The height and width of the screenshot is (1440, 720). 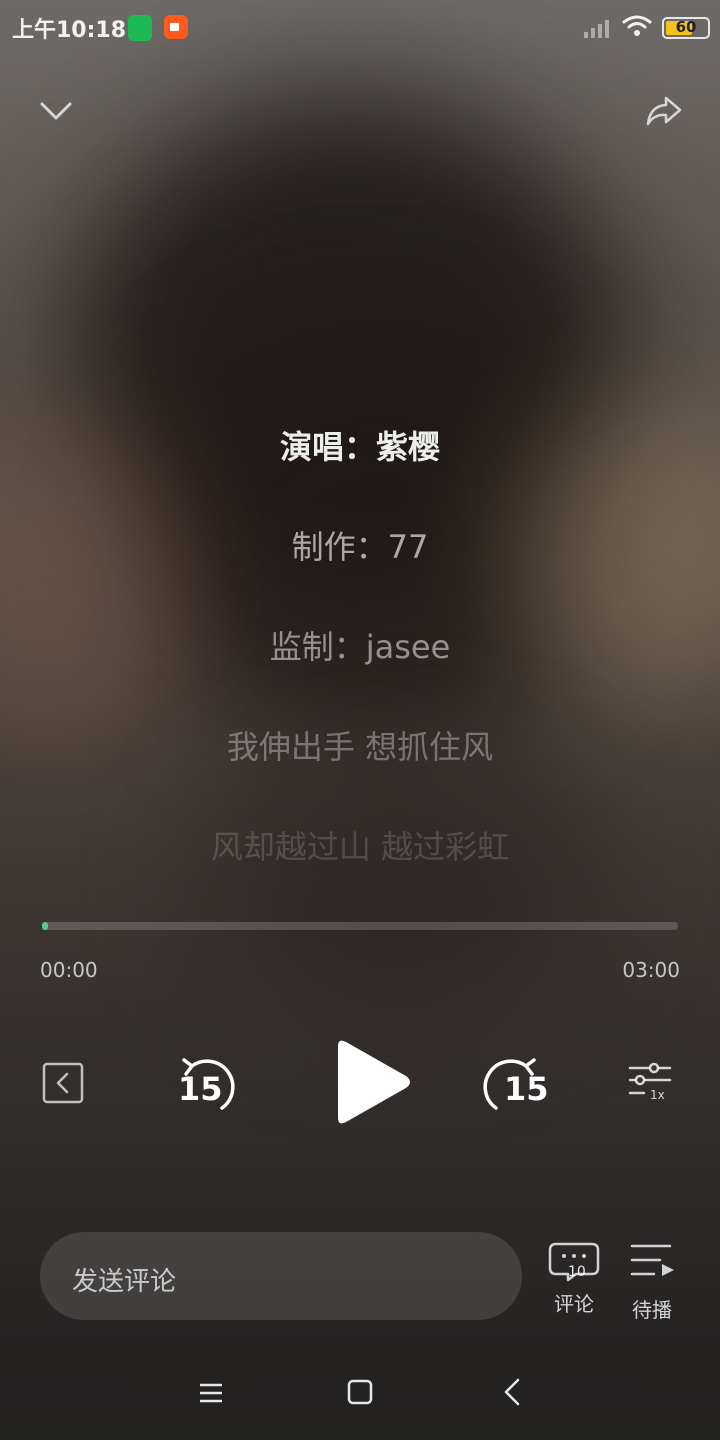 What do you see at coordinates (281, 1276) in the screenshot?
I see `comment-input: 发送评论` at bounding box center [281, 1276].